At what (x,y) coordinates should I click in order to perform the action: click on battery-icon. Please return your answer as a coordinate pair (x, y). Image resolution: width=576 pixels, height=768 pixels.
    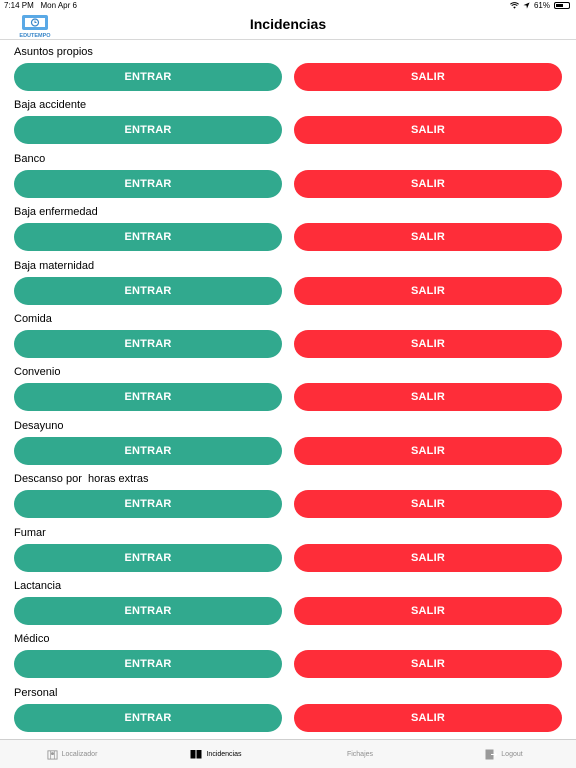
    Looking at the image, I should click on (562, 5).